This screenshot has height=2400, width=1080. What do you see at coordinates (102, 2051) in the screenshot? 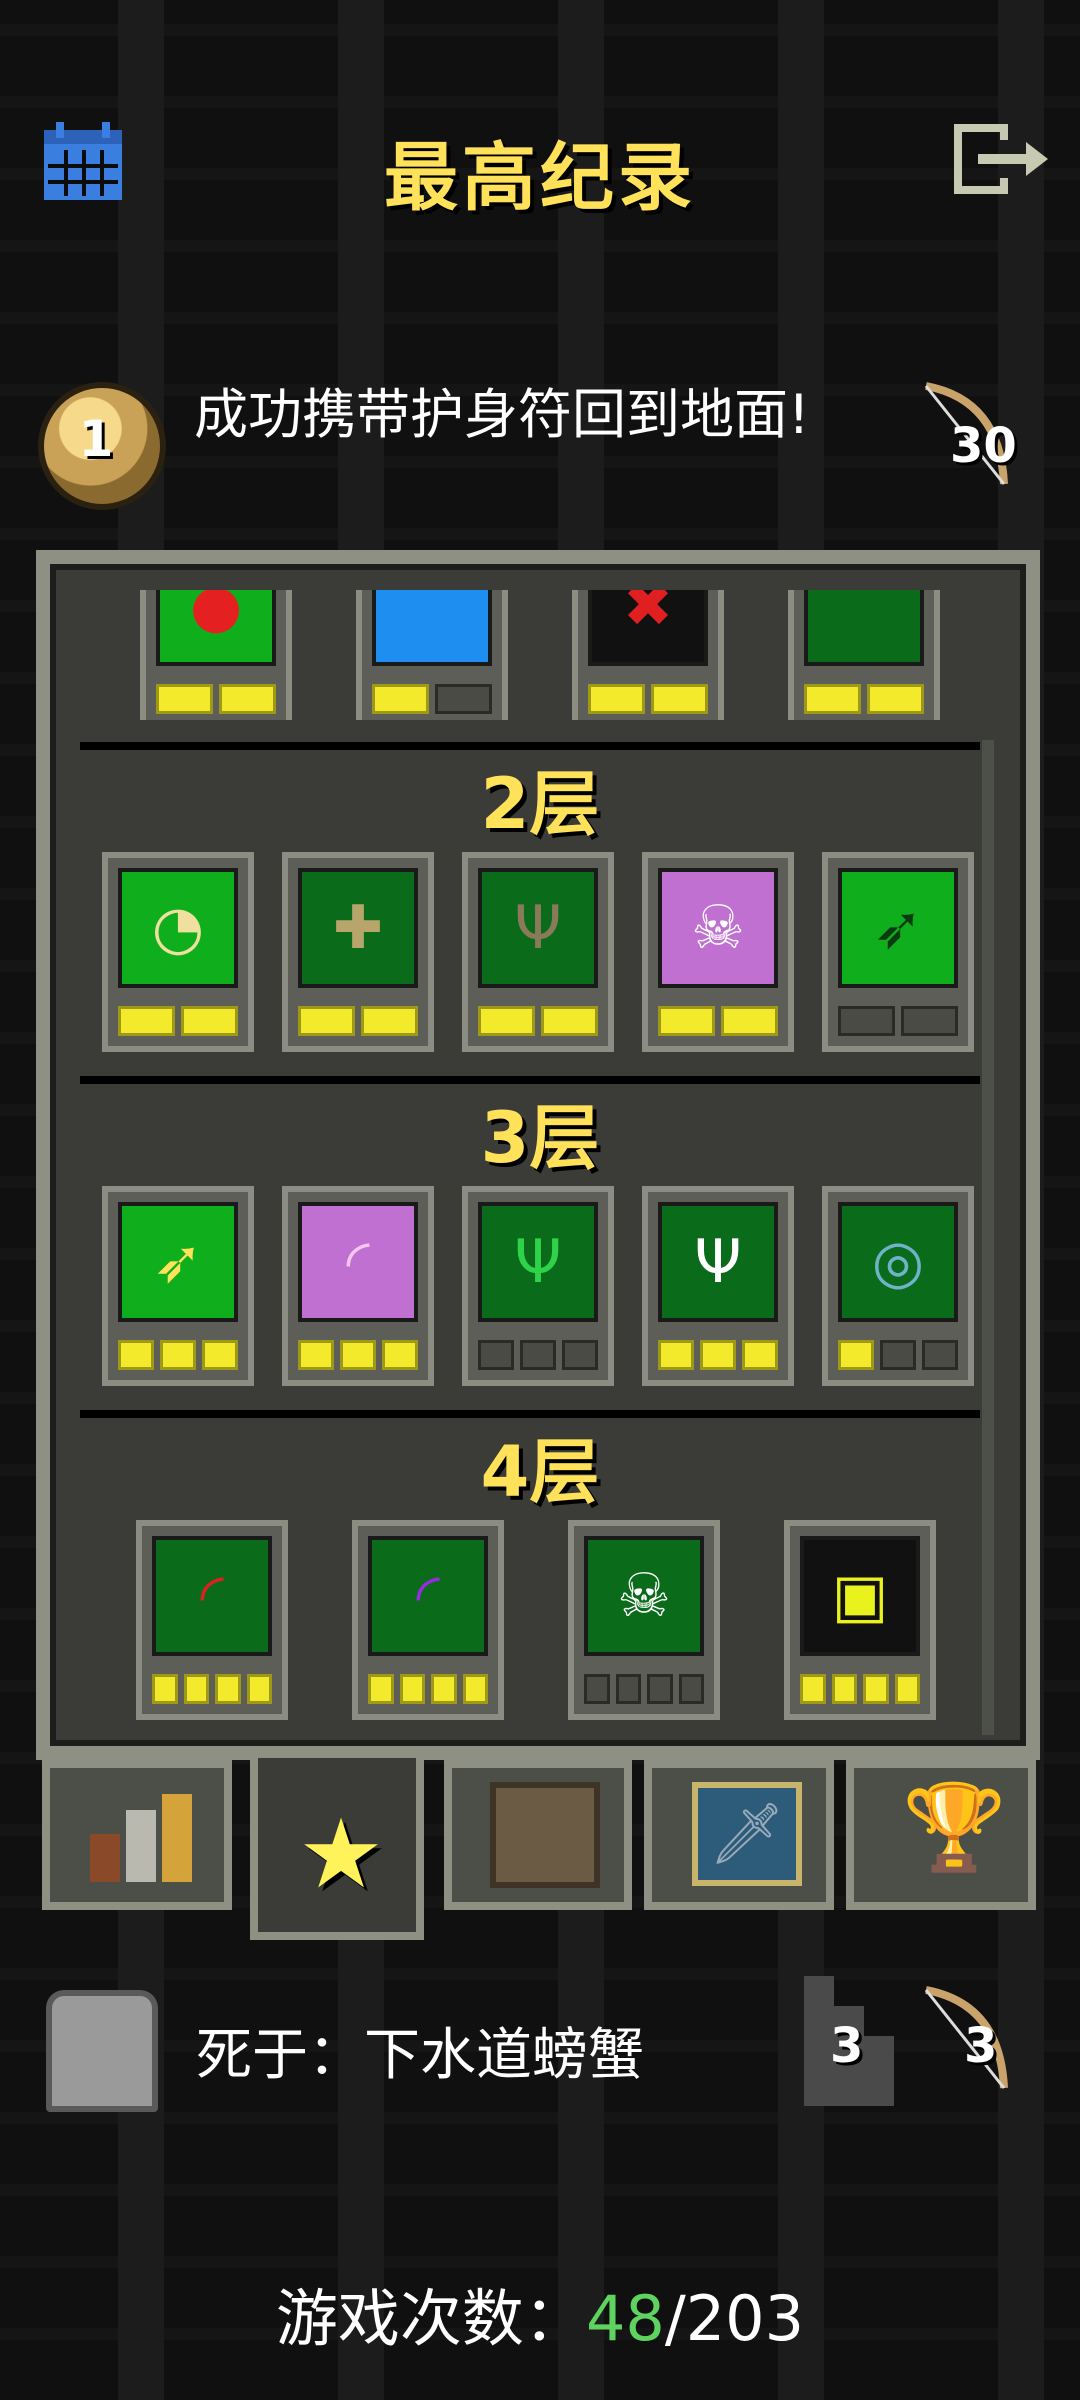
I see `tombstone-icon` at bounding box center [102, 2051].